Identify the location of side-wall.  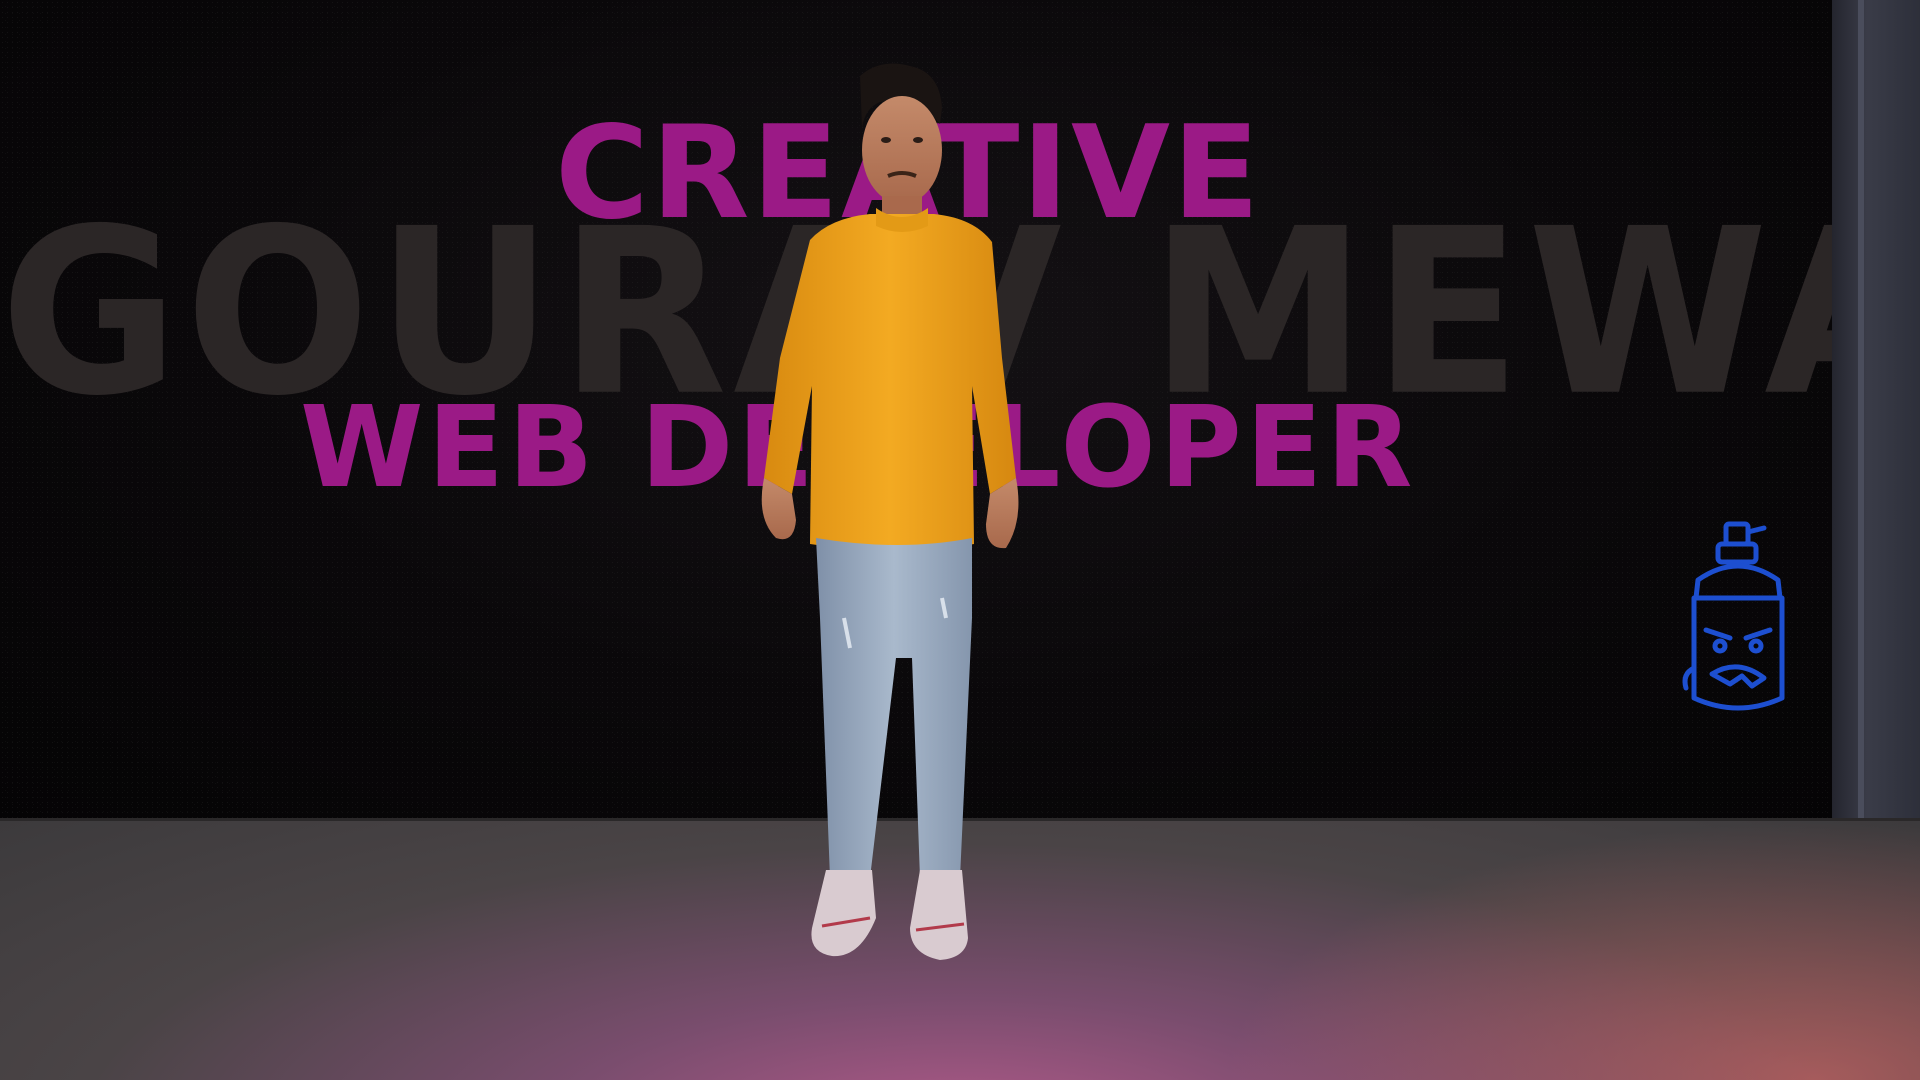
(1876, 425).